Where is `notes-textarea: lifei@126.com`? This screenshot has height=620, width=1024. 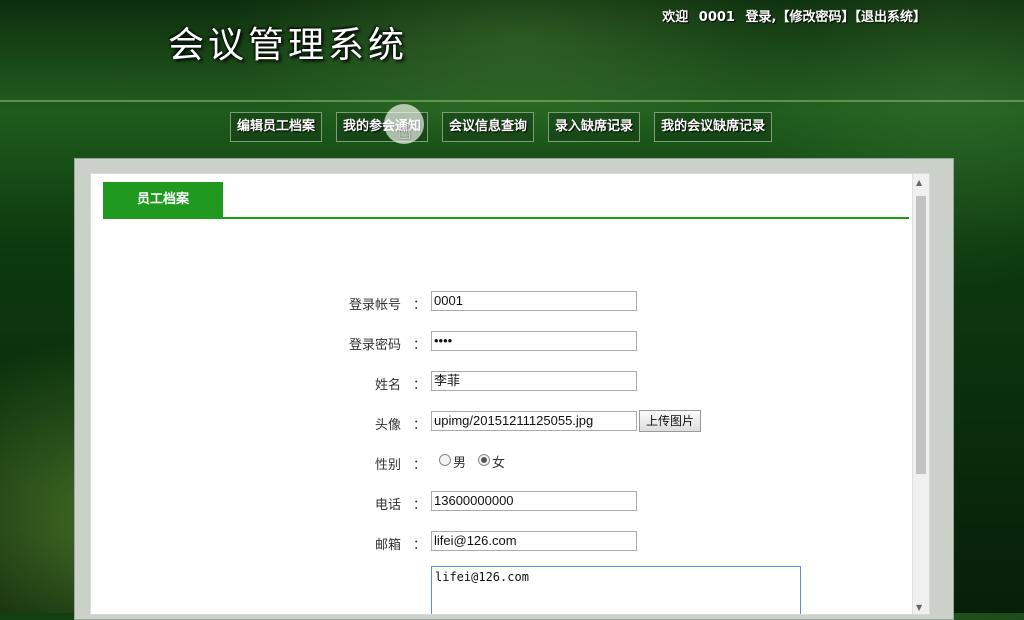 notes-textarea: lifei@126.com is located at coordinates (616, 590).